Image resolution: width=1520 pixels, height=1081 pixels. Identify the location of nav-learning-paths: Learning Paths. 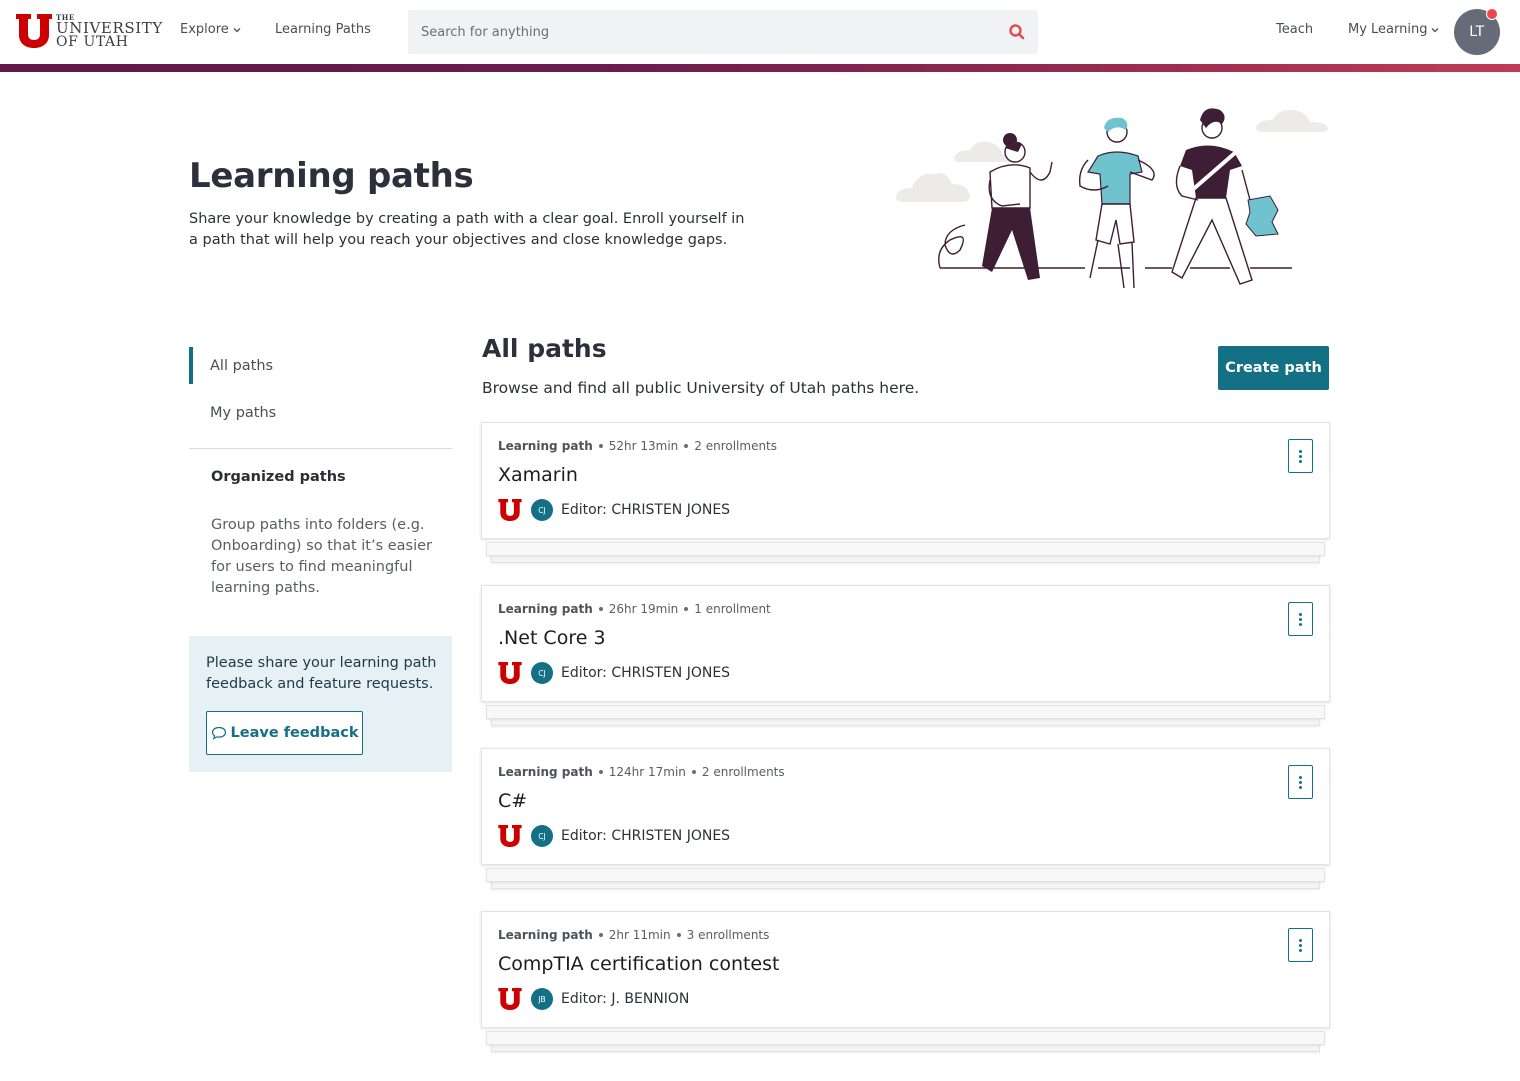
(323, 29).